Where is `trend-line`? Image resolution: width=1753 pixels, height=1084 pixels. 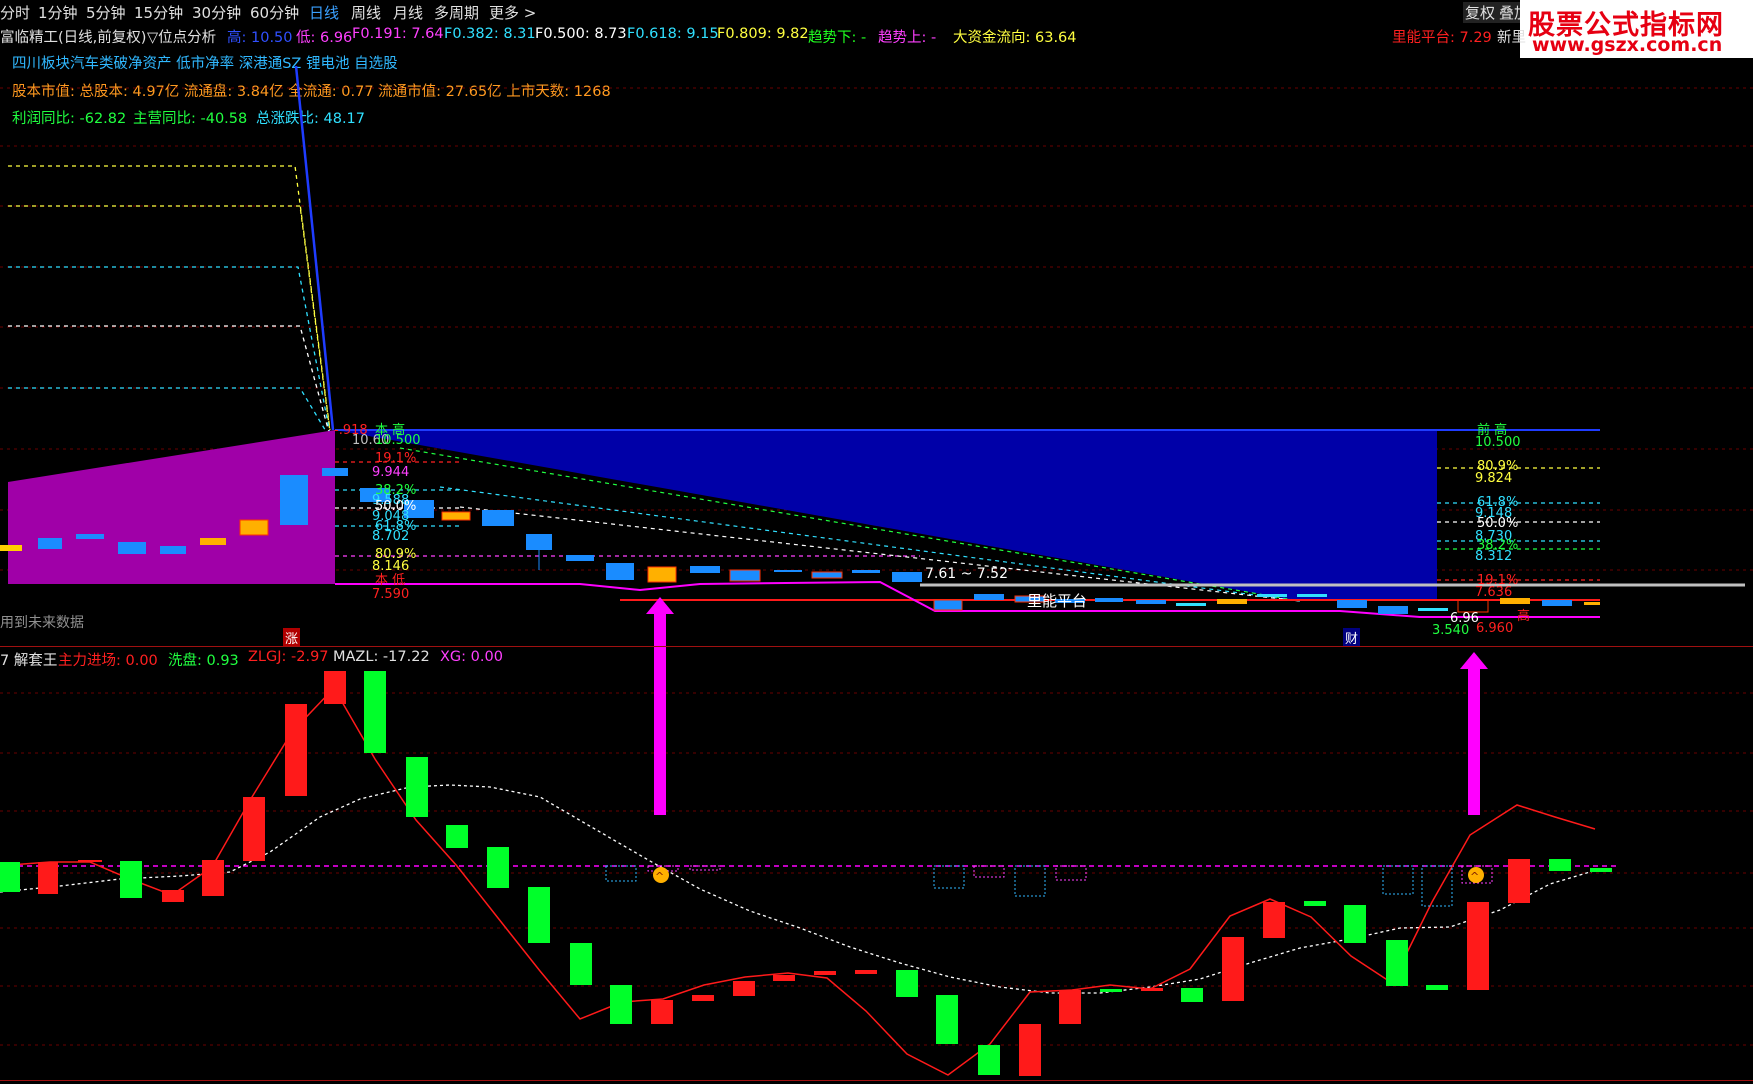
trend-line is located at coordinates (314, 248).